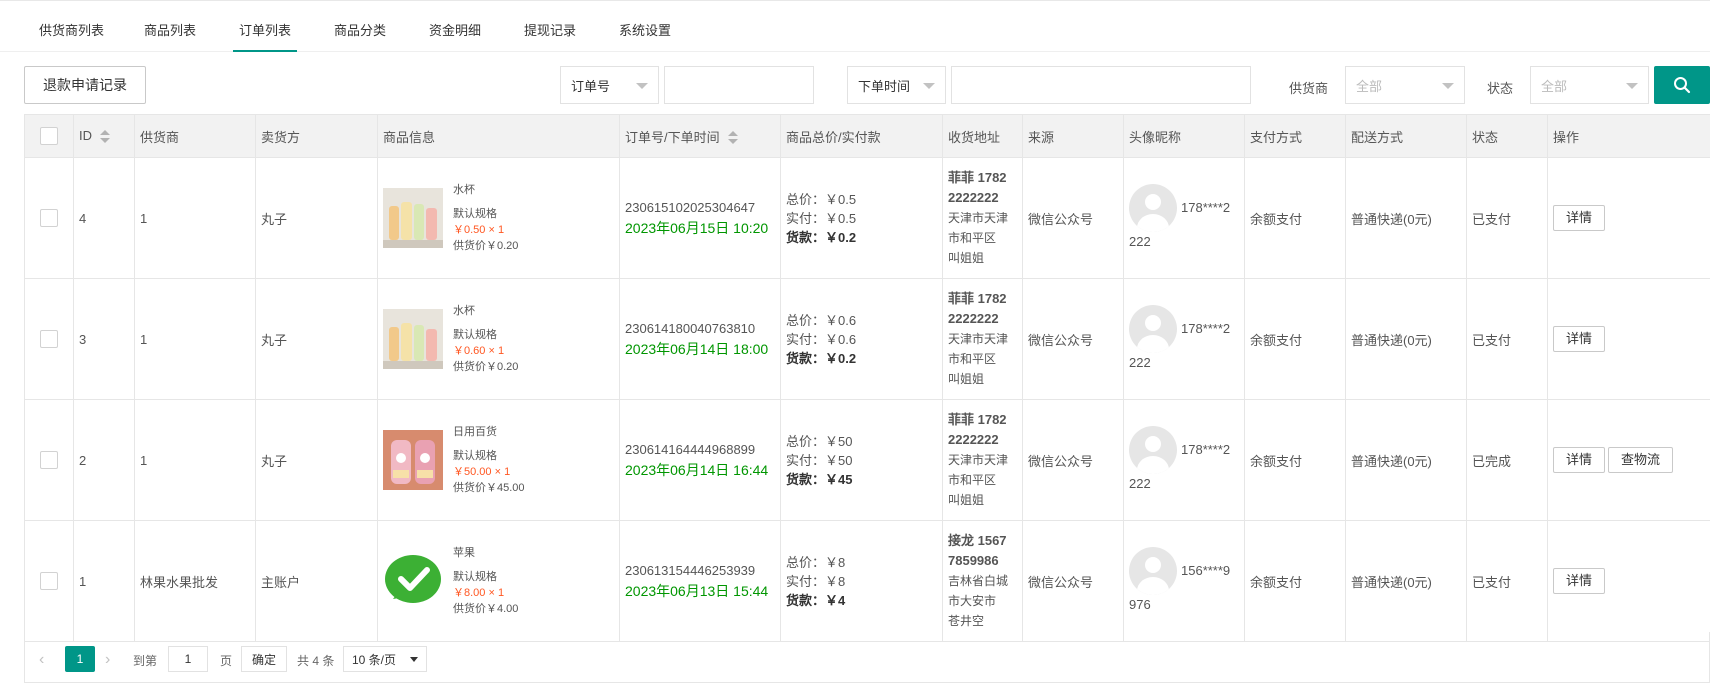 Image resolution: width=1710 pixels, height=683 pixels. What do you see at coordinates (973, 439) in the screenshot?
I see `receiver-phone: 2222222` at bounding box center [973, 439].